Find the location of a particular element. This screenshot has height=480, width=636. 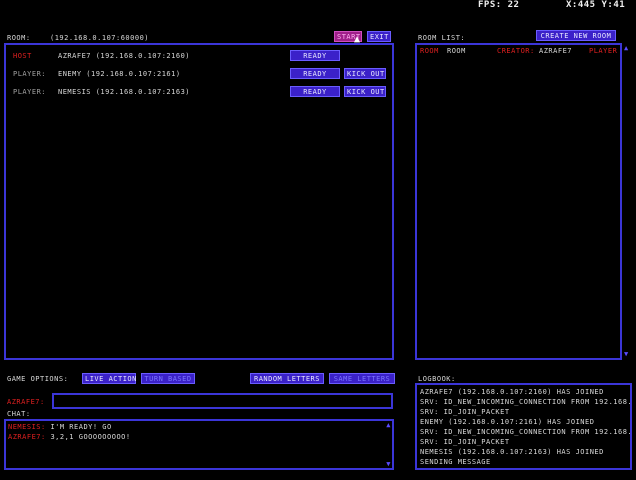

column-header-creator: CREATOR: is located at coordinates (516, 51).